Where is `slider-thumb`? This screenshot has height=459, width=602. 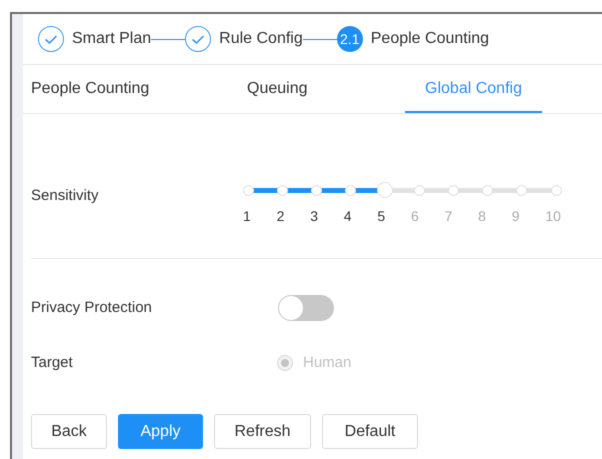 slider-thumb is located at coordinates (384, 190).